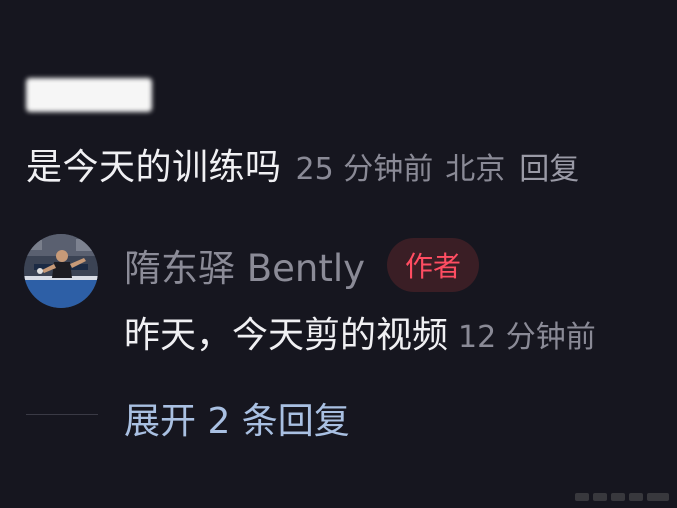 The width and height of the screenshot is (677, 508). I want to click on comment-location: 北京, so click(475, 169).